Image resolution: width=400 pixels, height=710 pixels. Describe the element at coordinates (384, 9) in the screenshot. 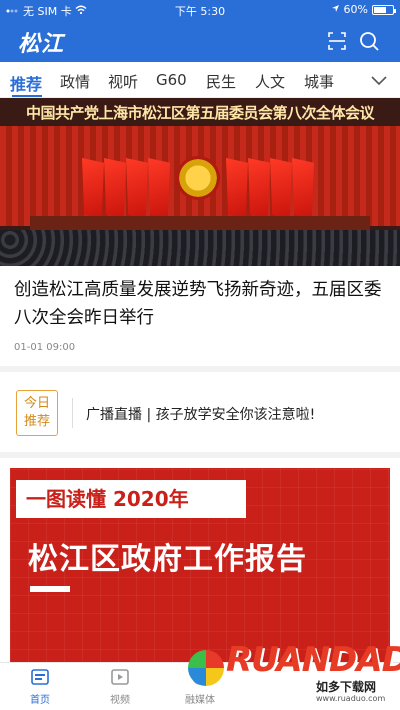

I see `battery-icon` at that location.